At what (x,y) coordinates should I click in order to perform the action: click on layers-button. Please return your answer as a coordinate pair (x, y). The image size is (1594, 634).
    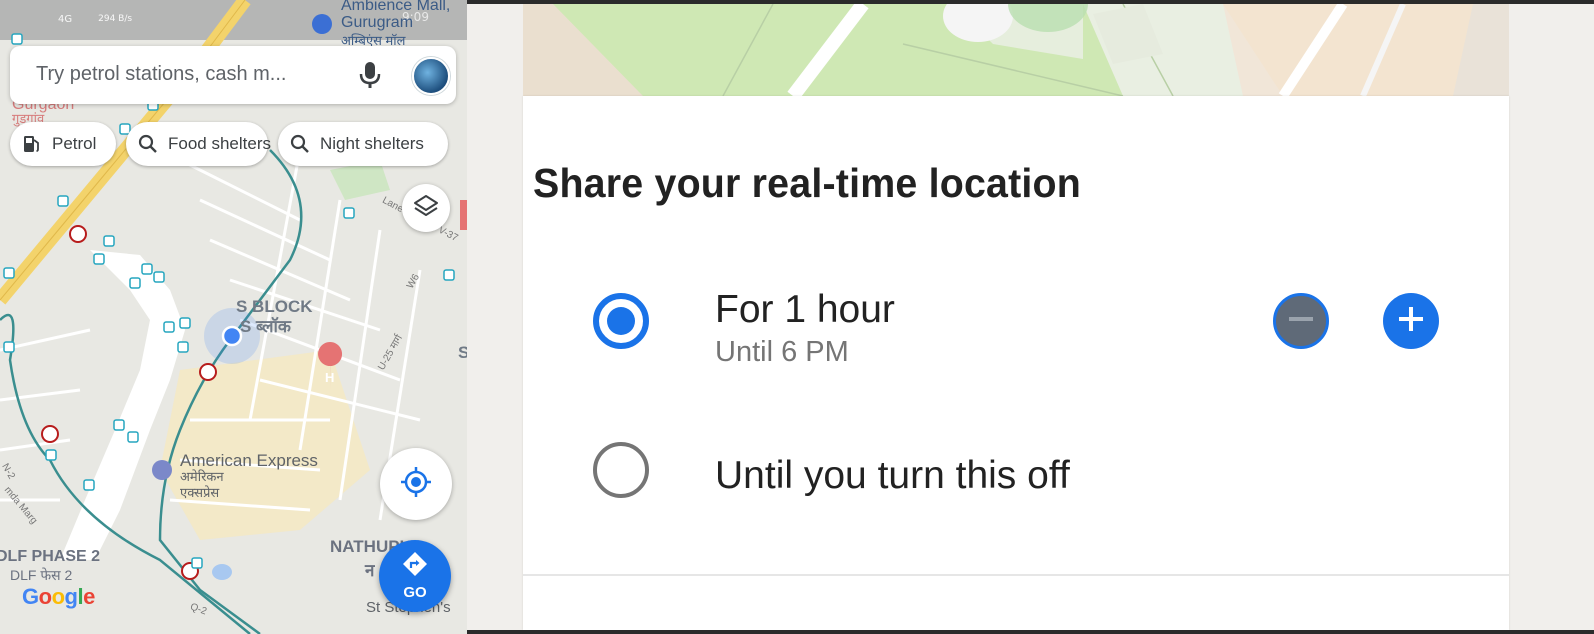
    Looking at the image, I should click on (426, 208).